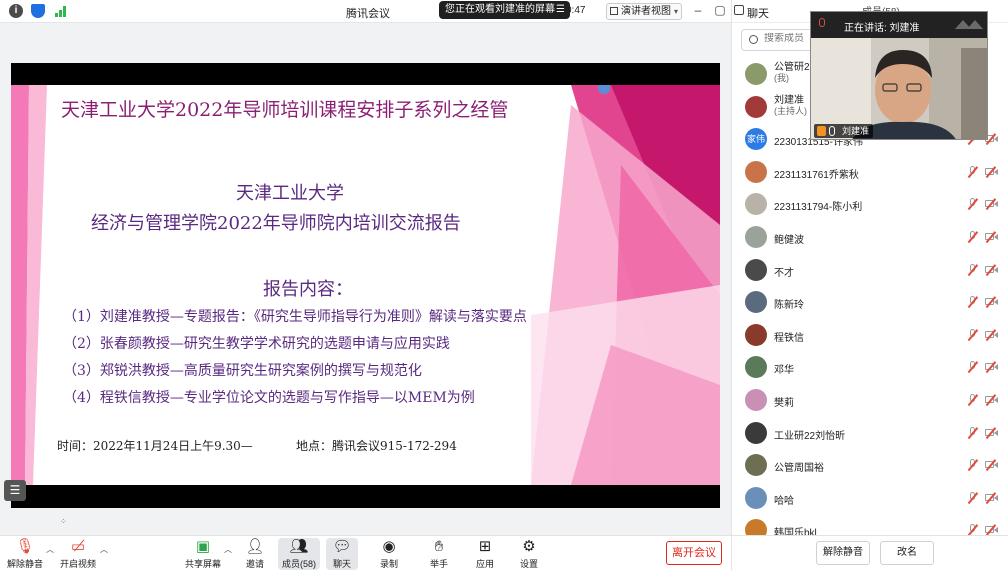 Image resolution: width=1008 pixels, height=570 pixels. I want to click on list-item: 工业研22刘怡昕, so click(870, 433).